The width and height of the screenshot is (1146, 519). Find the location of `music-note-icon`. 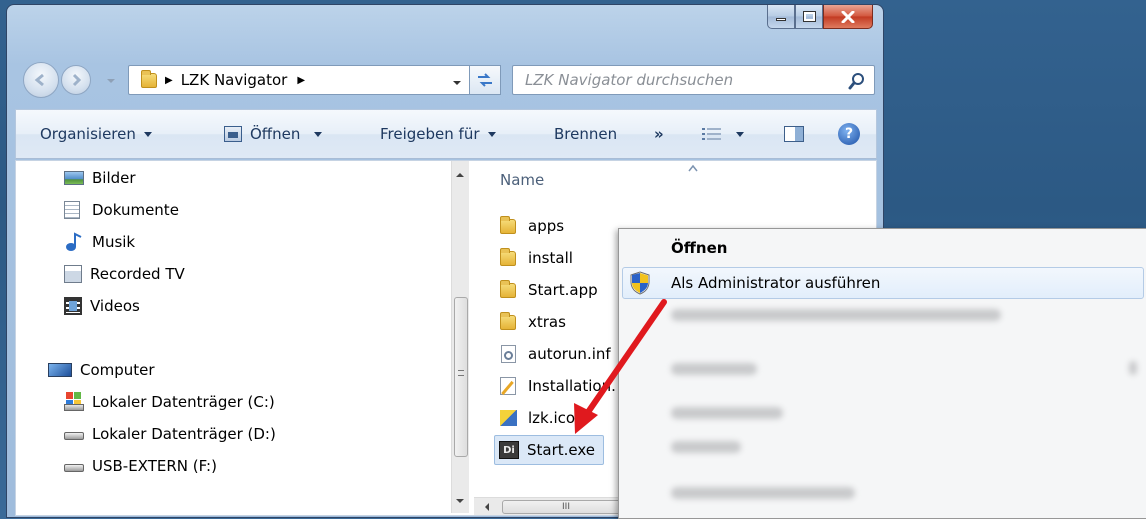

music-note-icon is located at coordinates (74, 241).